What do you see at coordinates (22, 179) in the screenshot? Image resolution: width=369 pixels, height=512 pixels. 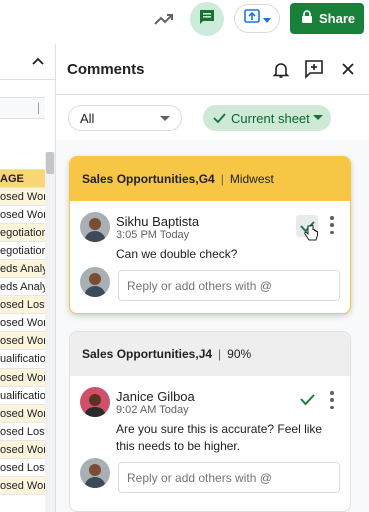 I see `sheet-cell-header: AGE` at bounding box center [22, 179].